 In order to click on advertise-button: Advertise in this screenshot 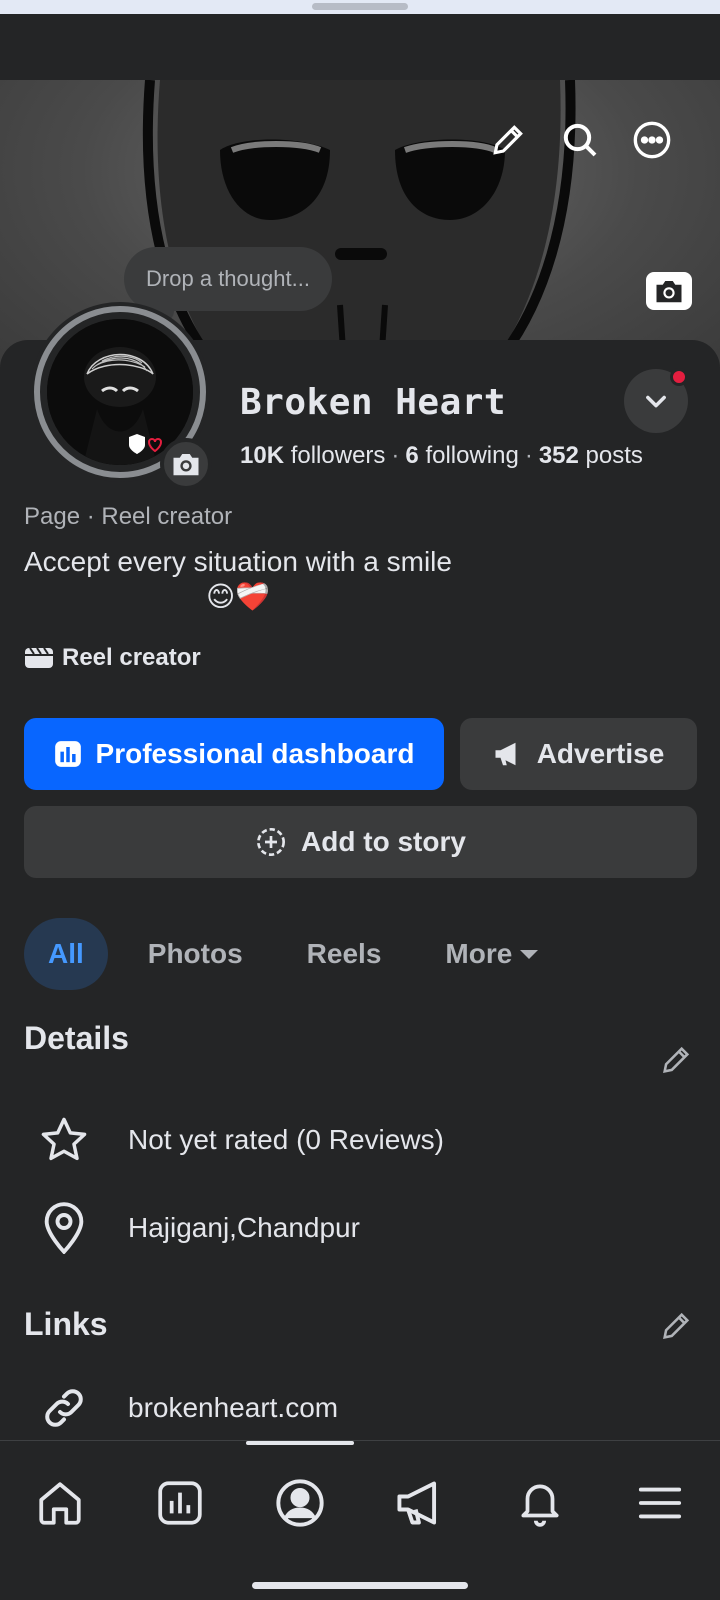, I will do `click(578, 754)`.